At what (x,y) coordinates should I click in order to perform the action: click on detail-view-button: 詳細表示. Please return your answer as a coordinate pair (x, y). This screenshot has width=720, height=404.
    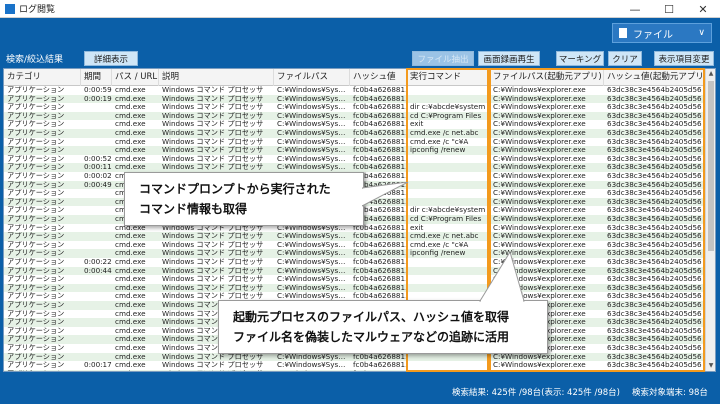
    Looking at the image, I should click on (111, 58).